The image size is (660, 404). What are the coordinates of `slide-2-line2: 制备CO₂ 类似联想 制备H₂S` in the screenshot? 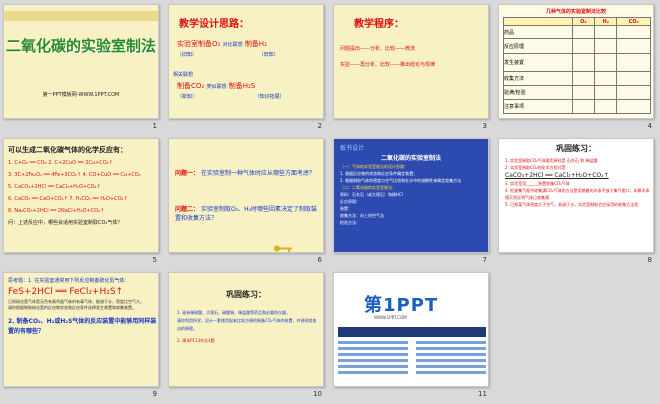 It's located at (216, 86).